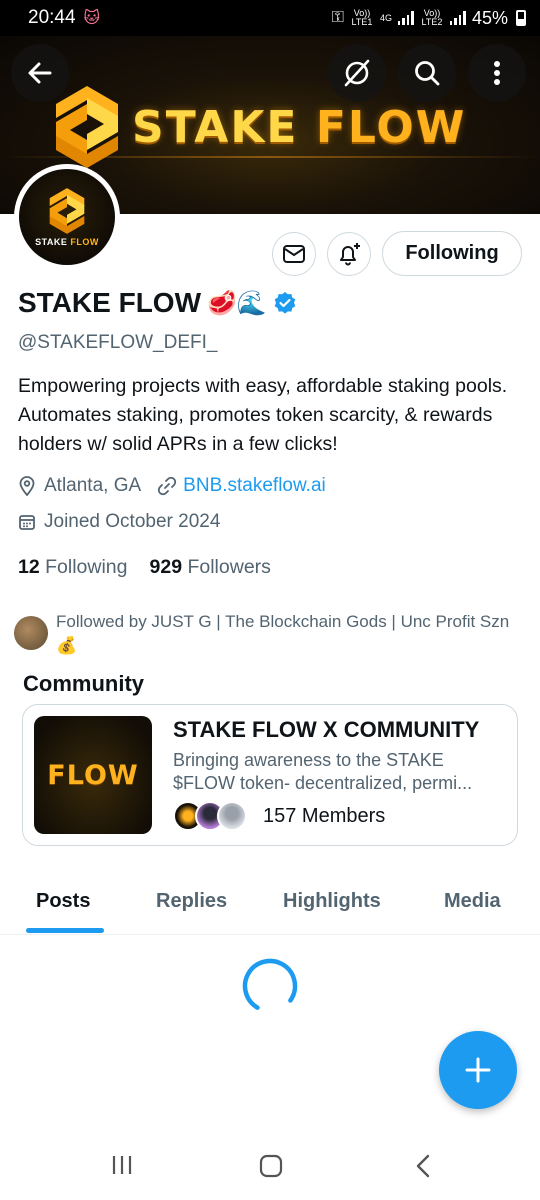 The image size is (540, 1200). I want to click on more-options-button, so click(497, 73).